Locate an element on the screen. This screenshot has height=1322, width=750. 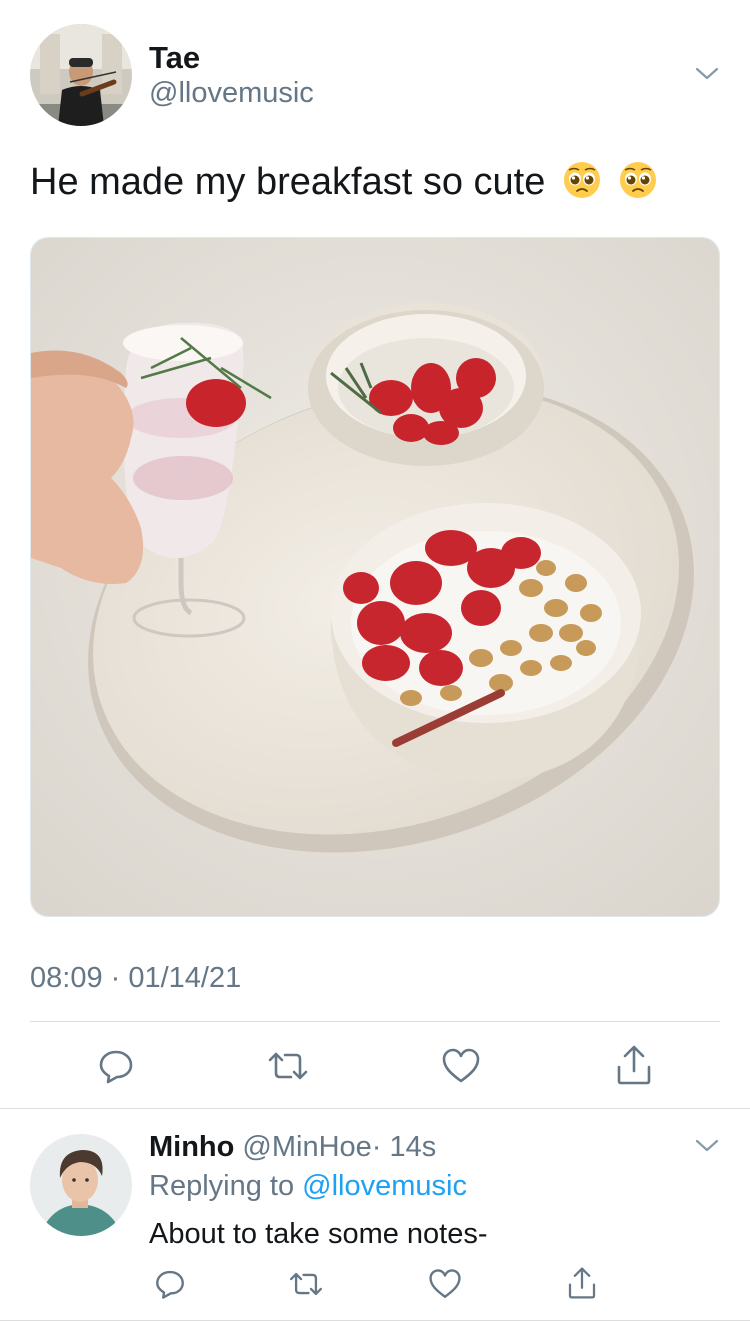
reply-like-button is located at coordinates (445, 1284).